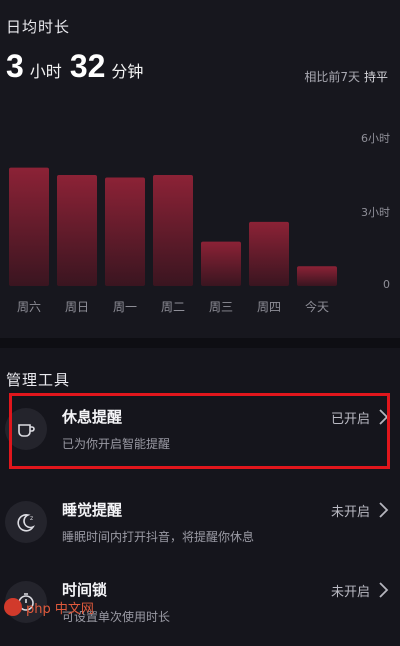 The width and height of the screenshot is (400, 646). I want to click on sleep-reminder-desc: 睡眠时间内打开抖音，将提醒你休息, so click(158, 537).